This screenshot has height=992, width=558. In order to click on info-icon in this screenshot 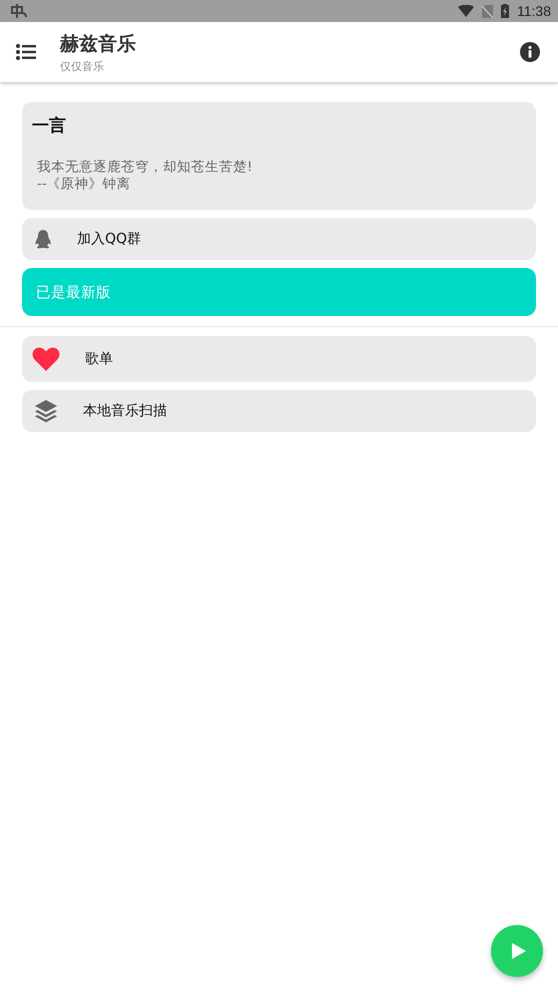, I will do `click(530, 52)`.